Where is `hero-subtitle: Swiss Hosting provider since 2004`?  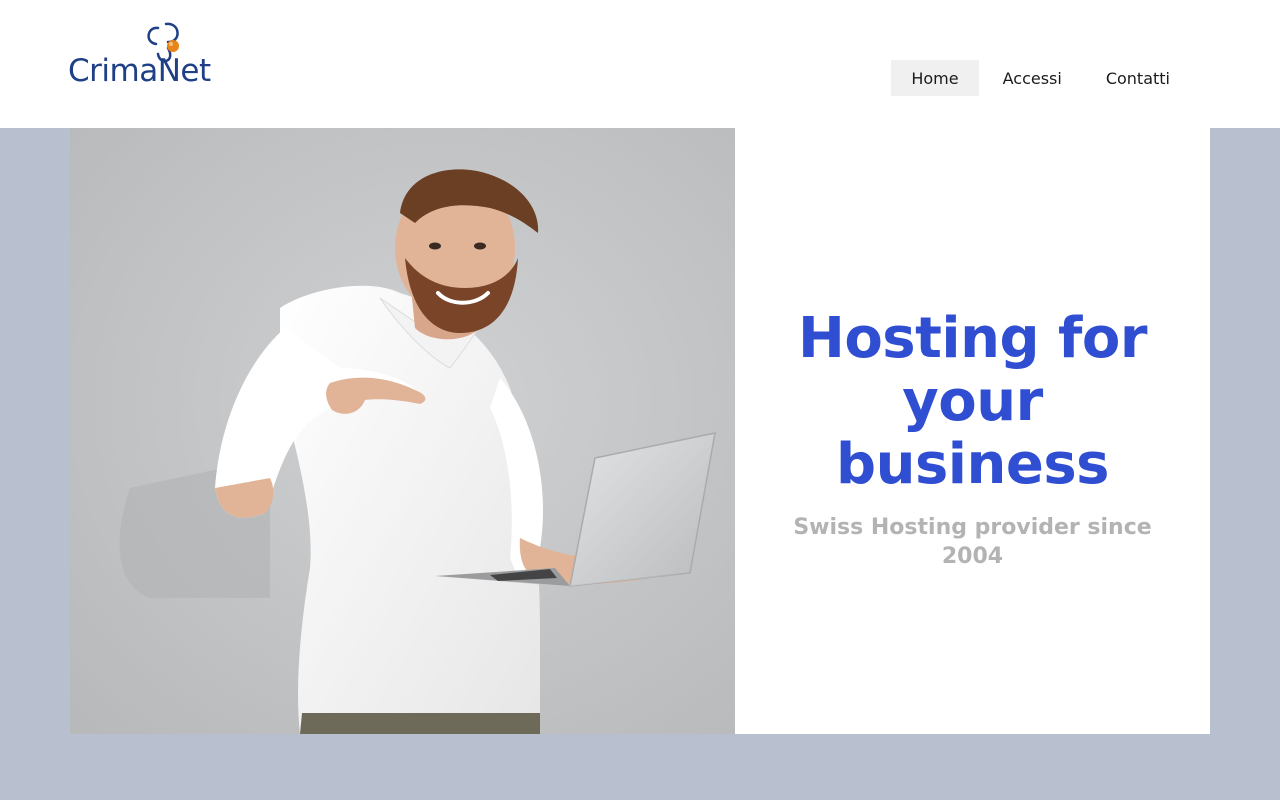
hero-subtitle: Swiss Hosting provider since 2004 is located at coordinates (972, 542).